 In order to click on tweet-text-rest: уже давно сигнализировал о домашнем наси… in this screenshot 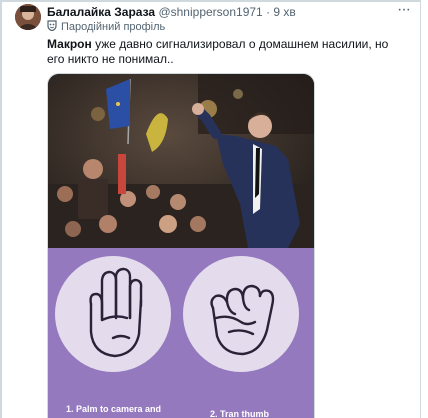, I will do `click(218, 51)`.